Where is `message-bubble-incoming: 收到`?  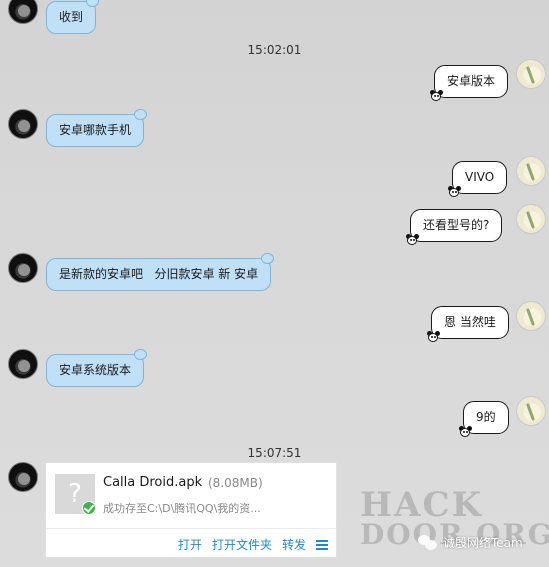 message-bubble-incoming: 收到 is located at coordinates (73, 17).